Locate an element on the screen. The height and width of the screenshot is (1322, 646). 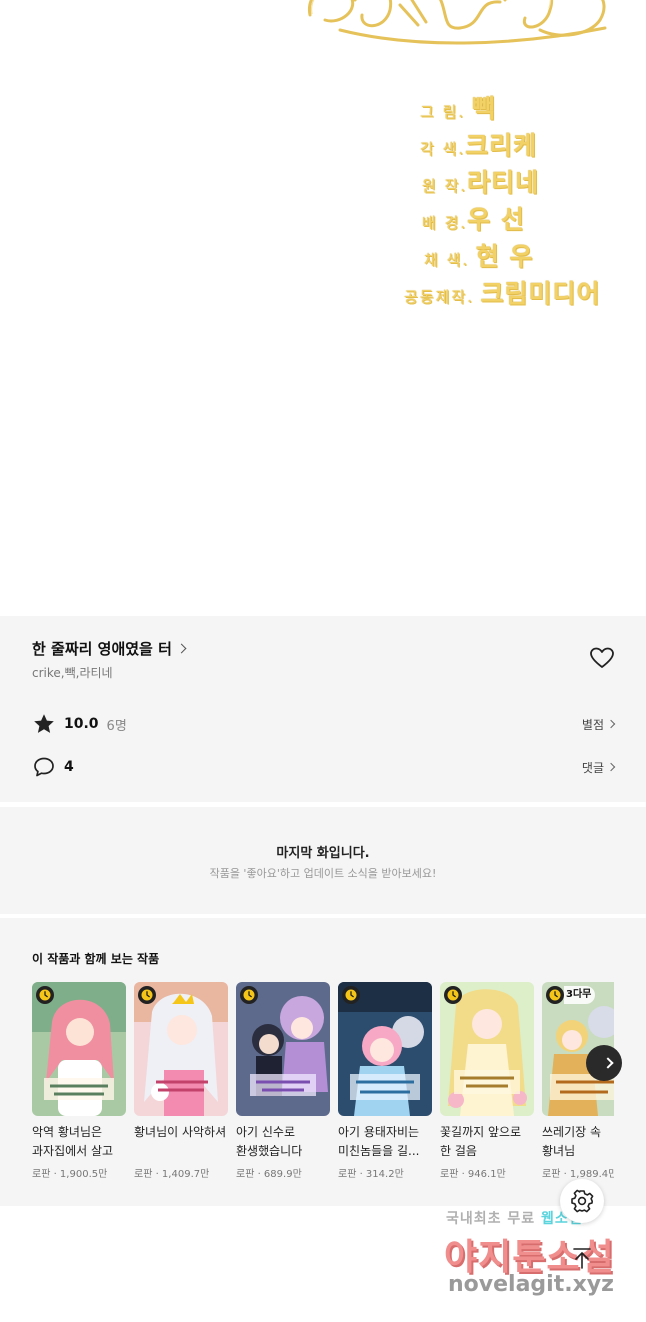
rate-link-label: 별점 is located at coordinates (592, 724).